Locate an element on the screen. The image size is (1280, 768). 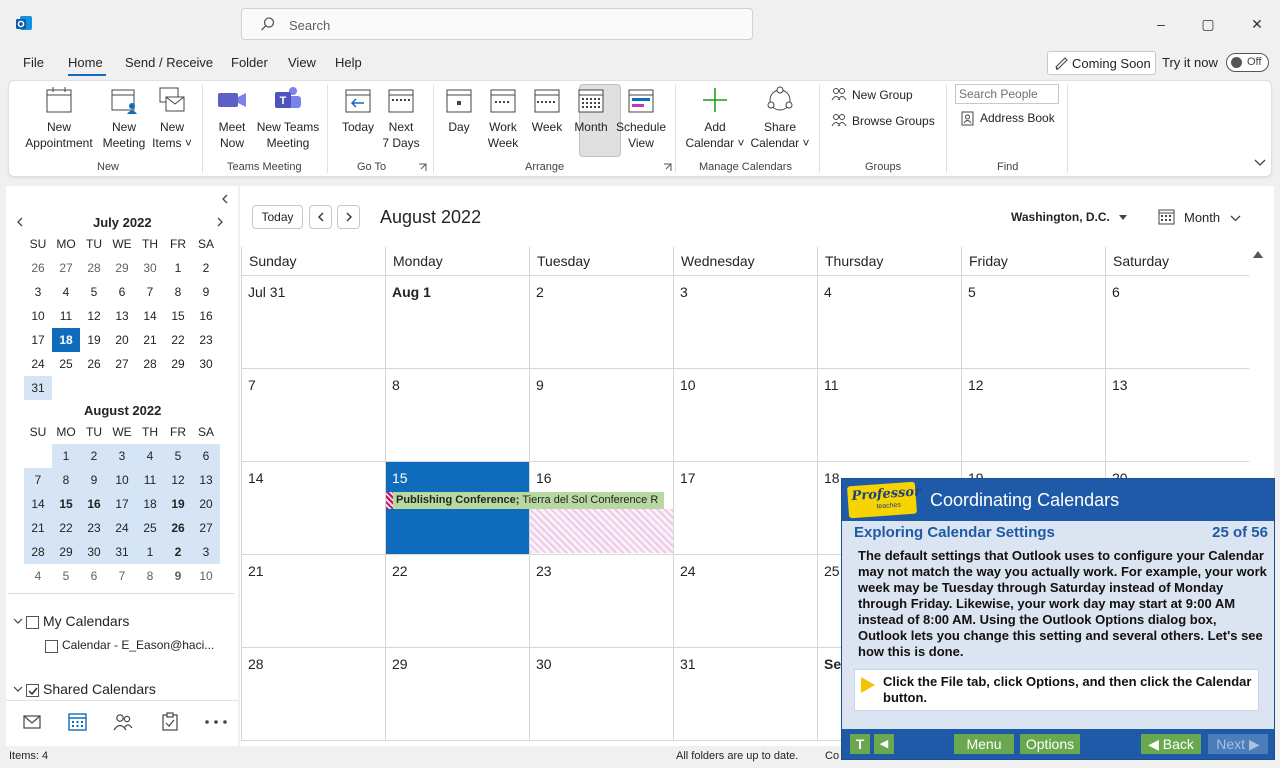
people-icon is located at coordinates (123, 722).